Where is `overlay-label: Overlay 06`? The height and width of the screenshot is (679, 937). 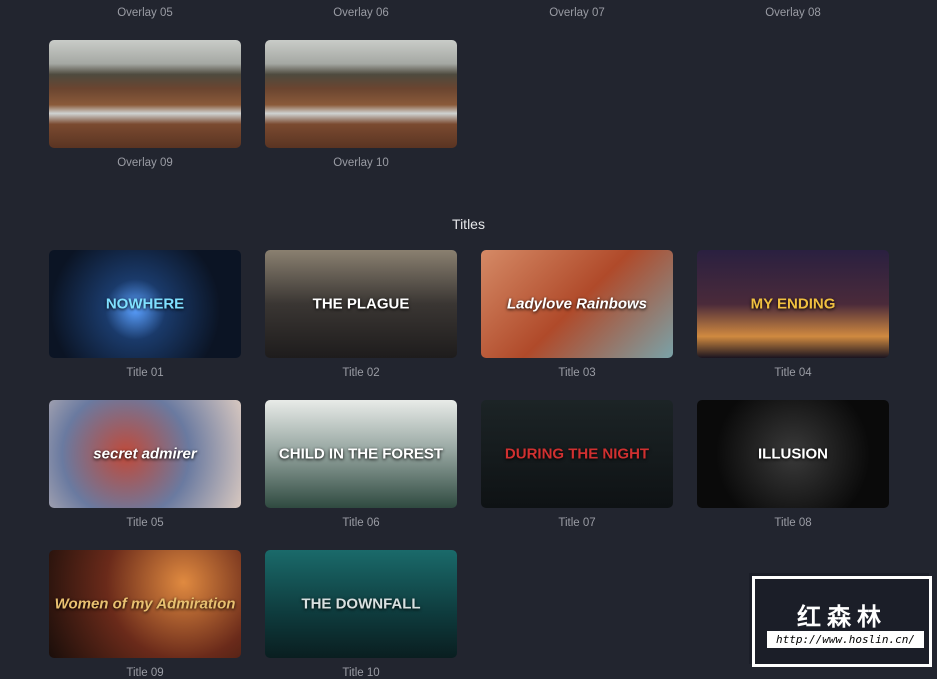
overlay-label: Overlay 06 is located at coordinates (361, 13).